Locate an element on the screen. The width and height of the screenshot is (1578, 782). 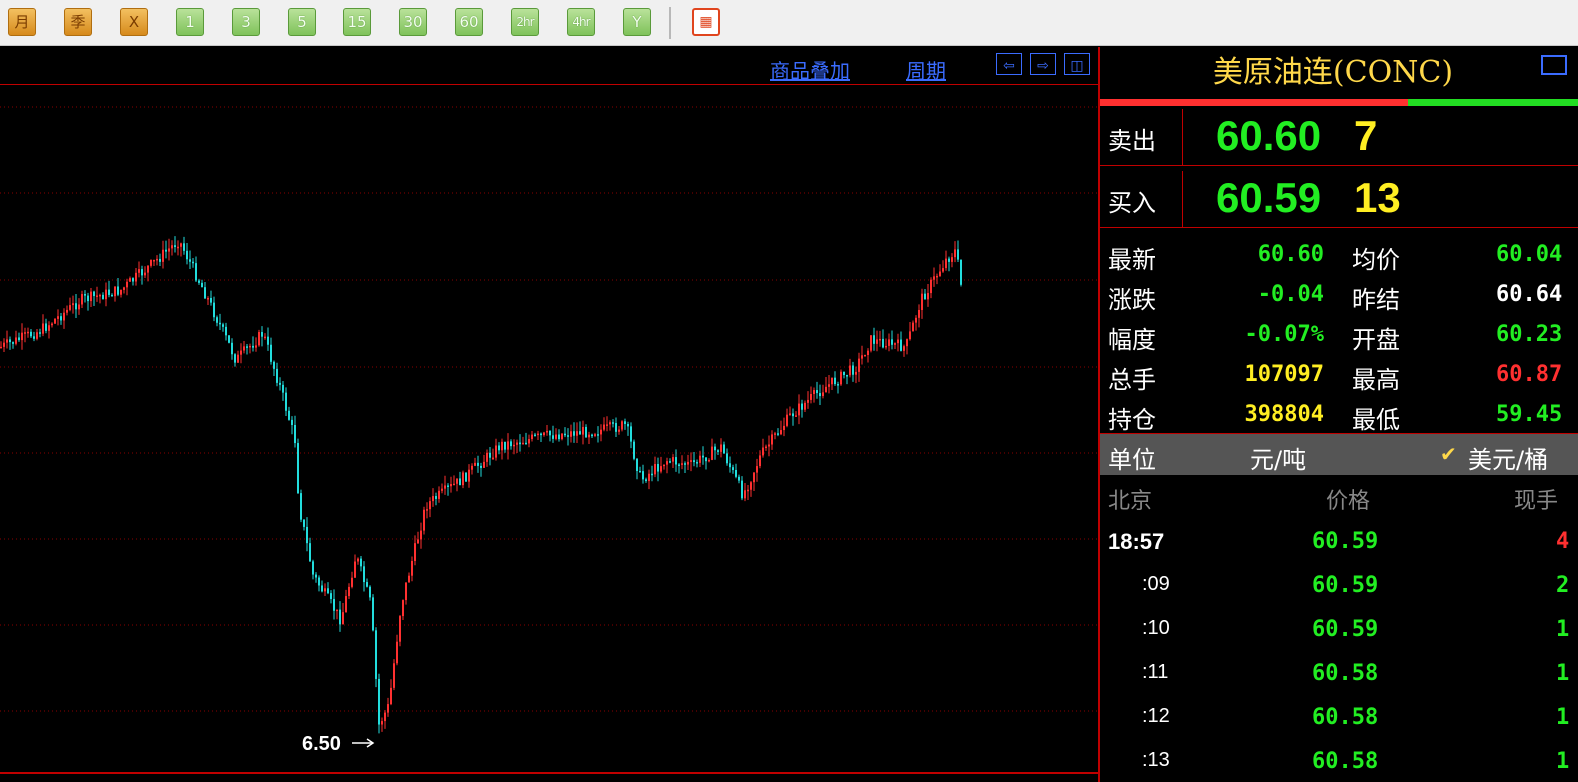
period-60min-button: 60 is located at coordinates (469, 22).